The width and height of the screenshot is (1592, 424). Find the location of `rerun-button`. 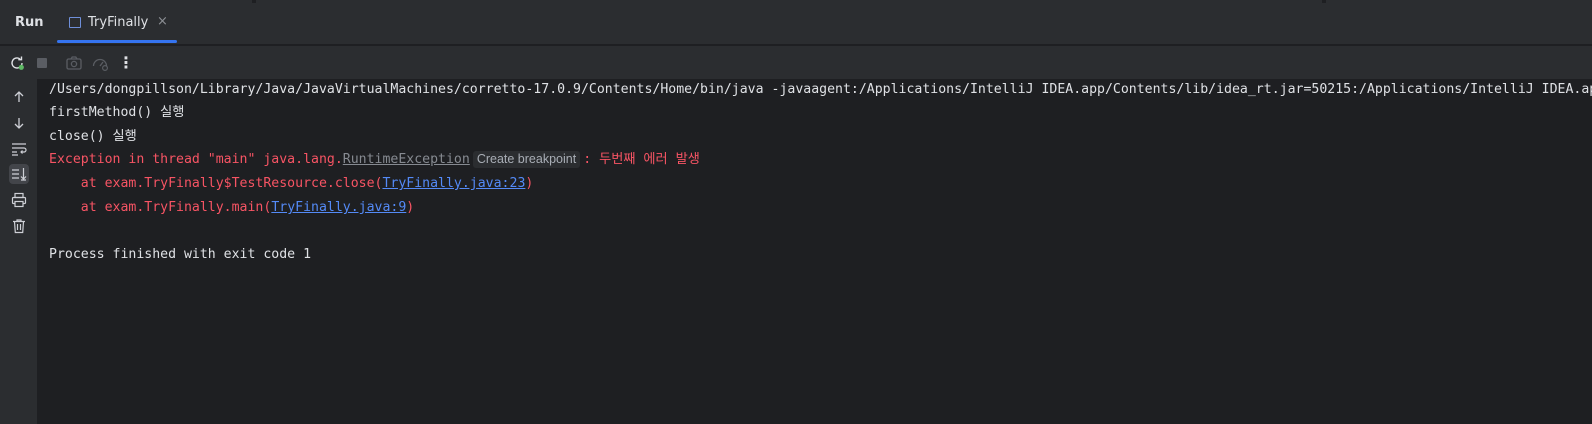

rerun-button is located at coordinates (17, 63).